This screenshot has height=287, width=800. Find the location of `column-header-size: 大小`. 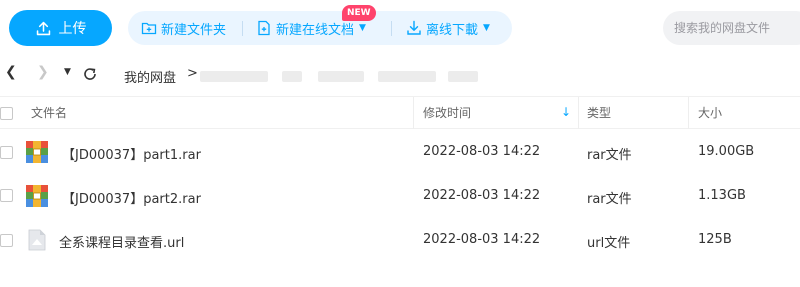

column-header-size: 大小 is located at coordinates (710, 113).